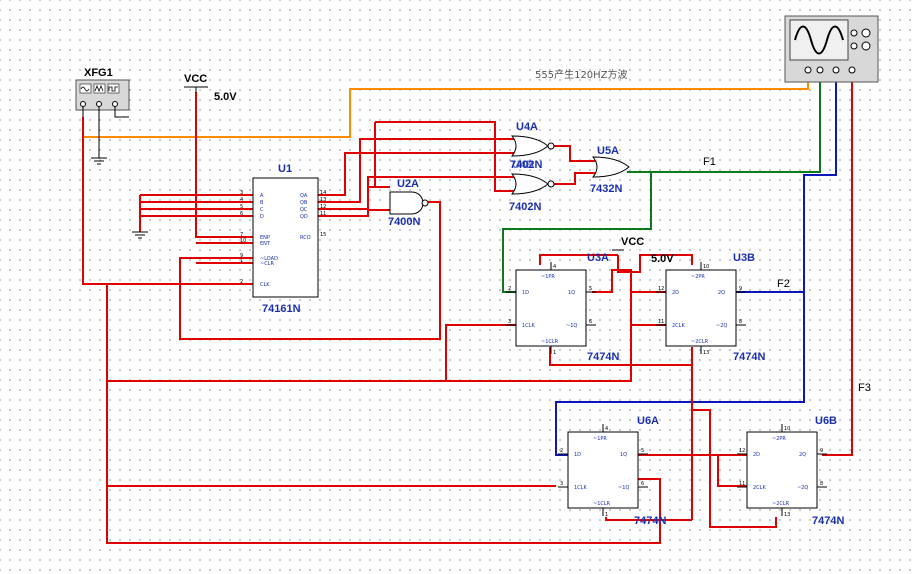 The width and height of the screenshot is (915, 574). I want to click on ff-pin-label: 1Q, so click(623, 455).